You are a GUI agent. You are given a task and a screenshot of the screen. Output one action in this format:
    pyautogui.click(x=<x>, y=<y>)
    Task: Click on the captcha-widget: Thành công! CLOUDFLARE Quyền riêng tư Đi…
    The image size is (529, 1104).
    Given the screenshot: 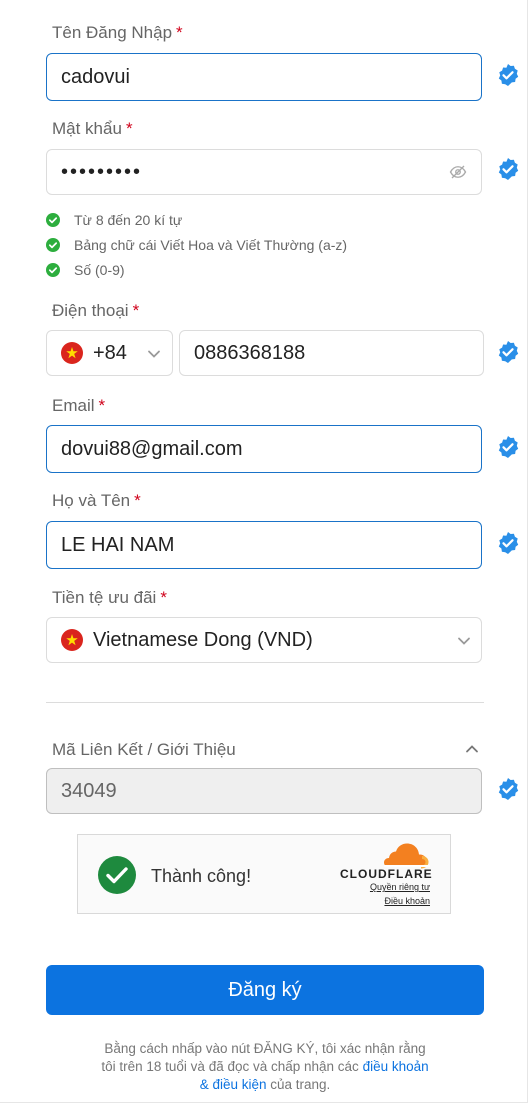 What is the action you would take?
    pyautogui.click(x=264, y=874)
    